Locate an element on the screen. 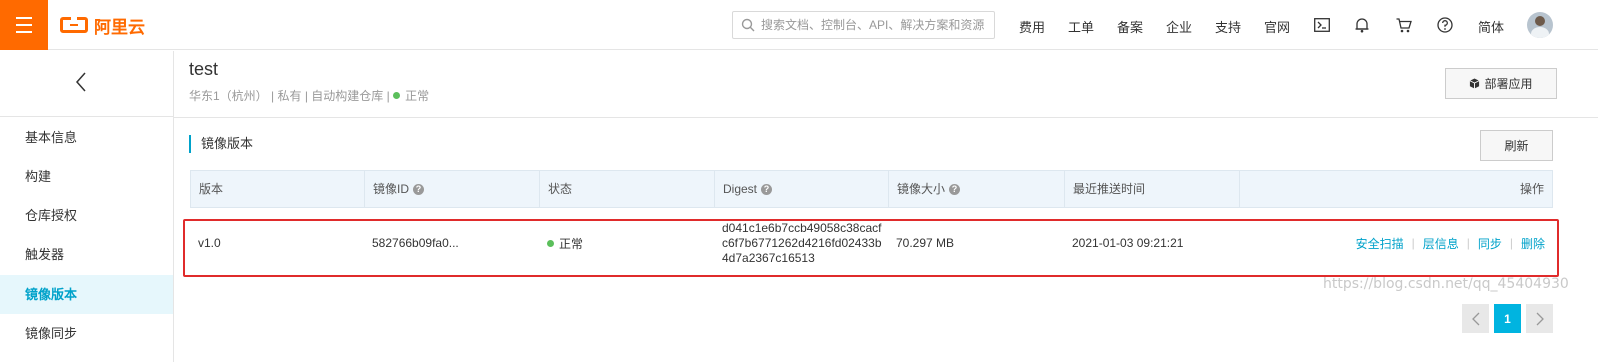 The image size is (1598, 362). col-size-label: 镜像大小 is located at coordinates (921, 189).